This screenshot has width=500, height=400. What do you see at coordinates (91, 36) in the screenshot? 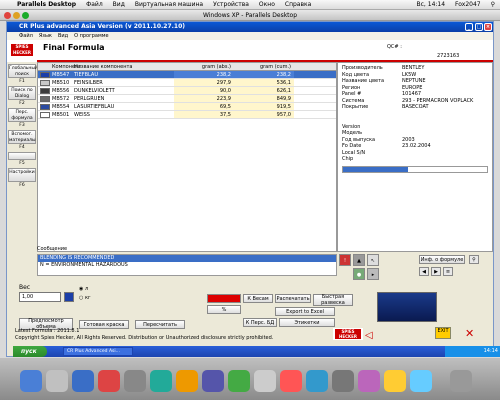
I see `menu-about: О программе` at bounding box center [91, 36].